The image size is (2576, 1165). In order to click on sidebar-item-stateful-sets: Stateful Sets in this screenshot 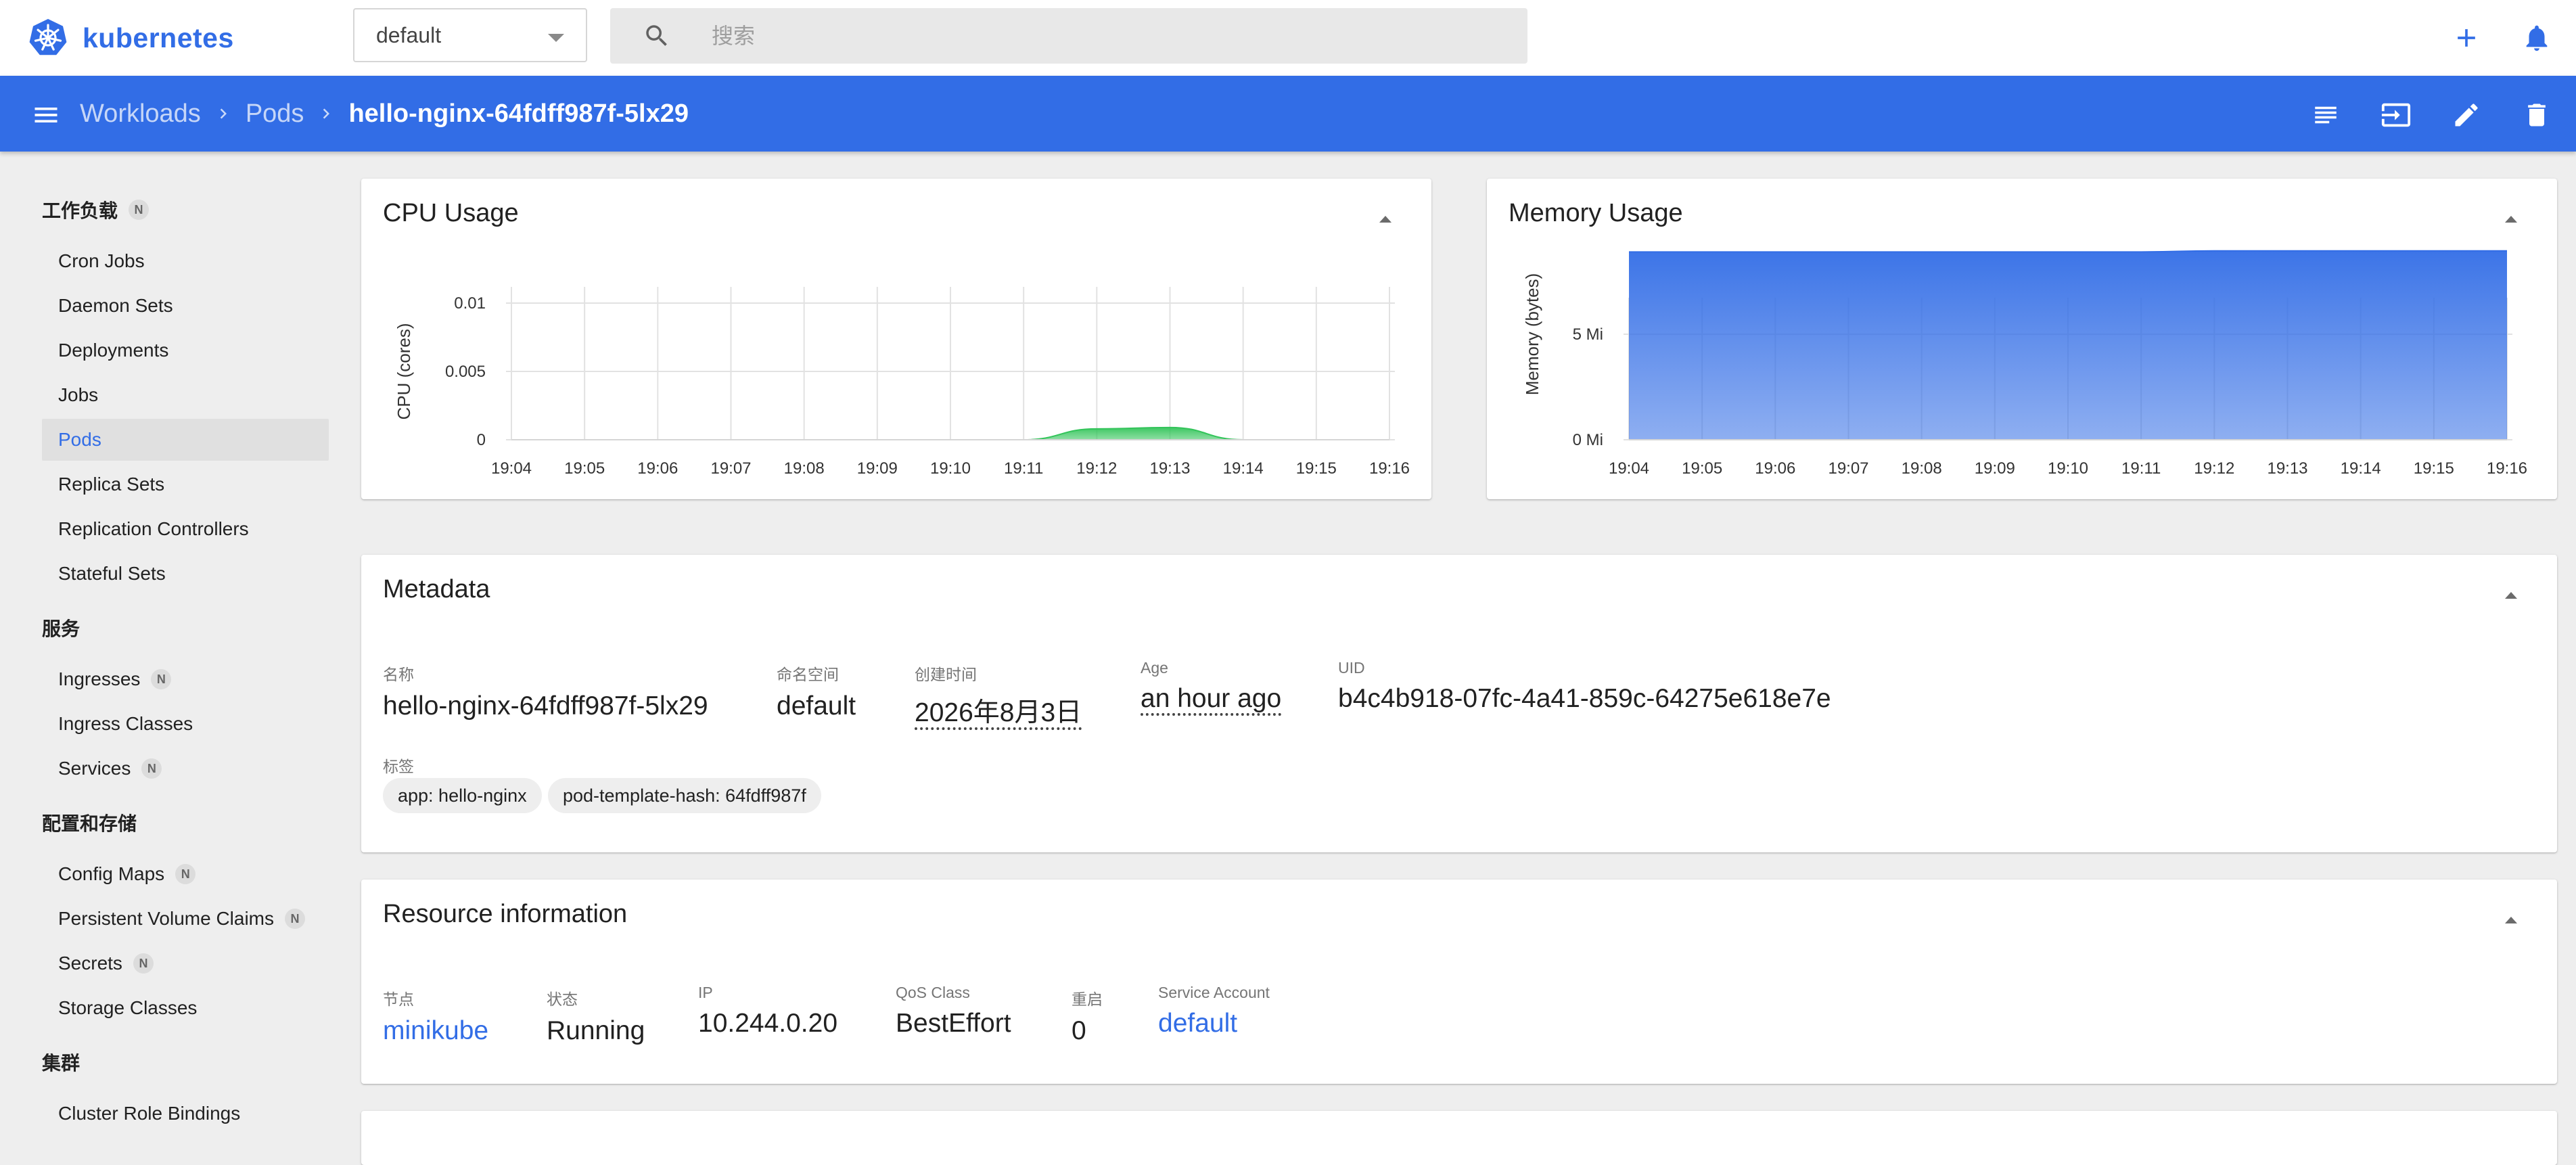, I will do `click(185, 574)`.